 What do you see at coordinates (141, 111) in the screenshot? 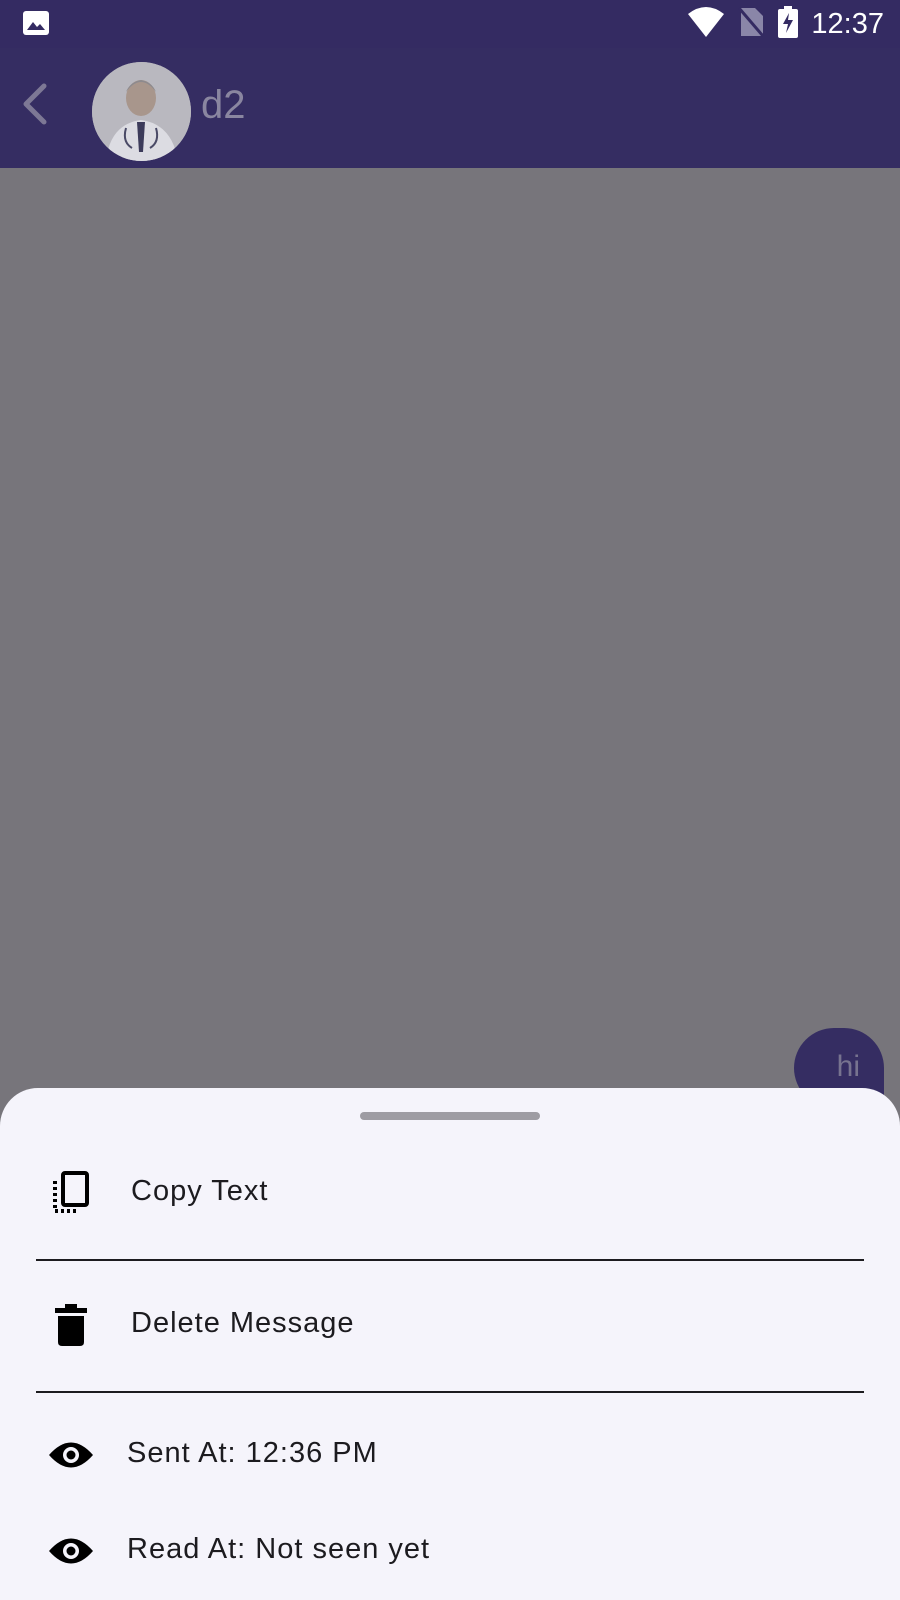
I see `avatar` at bounding box center [141, 111].